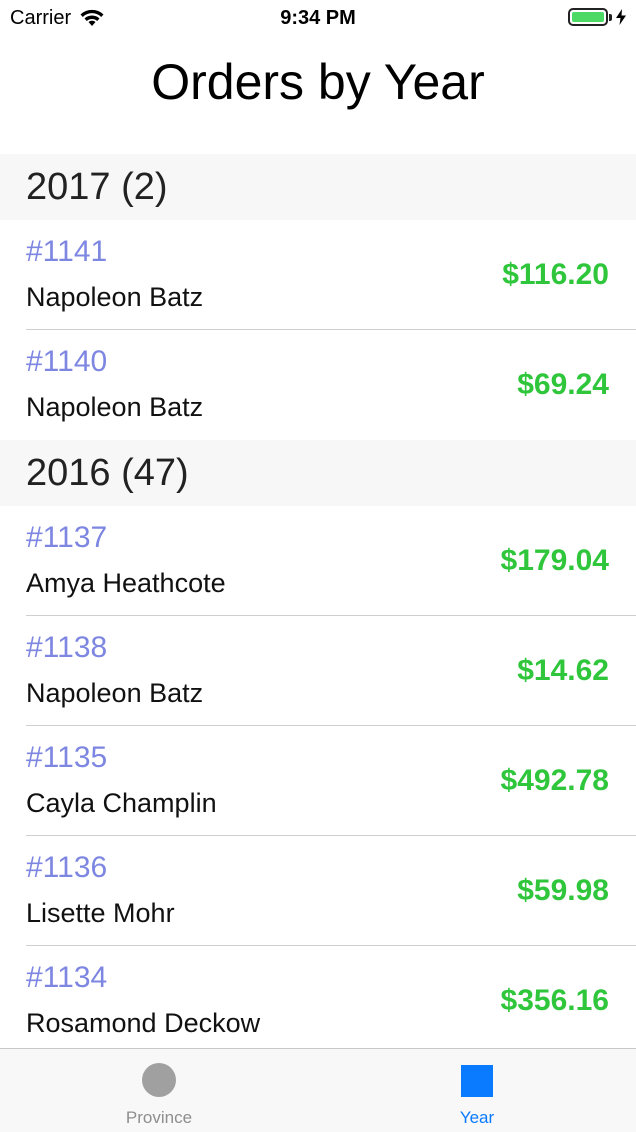  Describe the element at coordinates (477, 1117) in the screenshot. I see `tab-label: Year` at that location.